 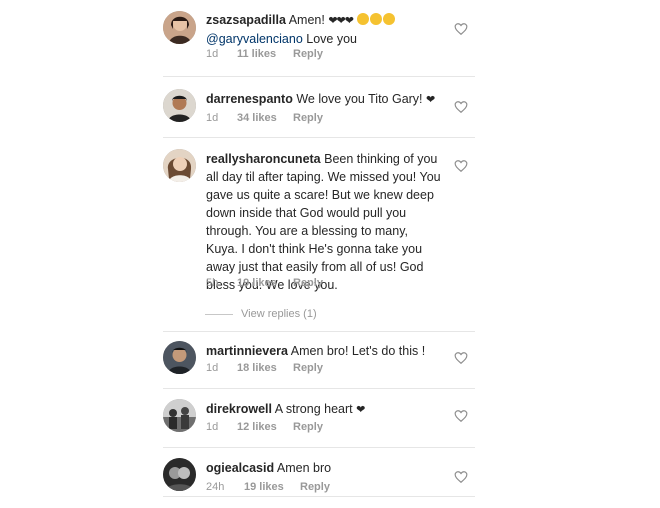 What do you see at coordinates (247, 351) in the screenshot?
I see `comment-username: martinnievera` at bounding box center [247, 351].